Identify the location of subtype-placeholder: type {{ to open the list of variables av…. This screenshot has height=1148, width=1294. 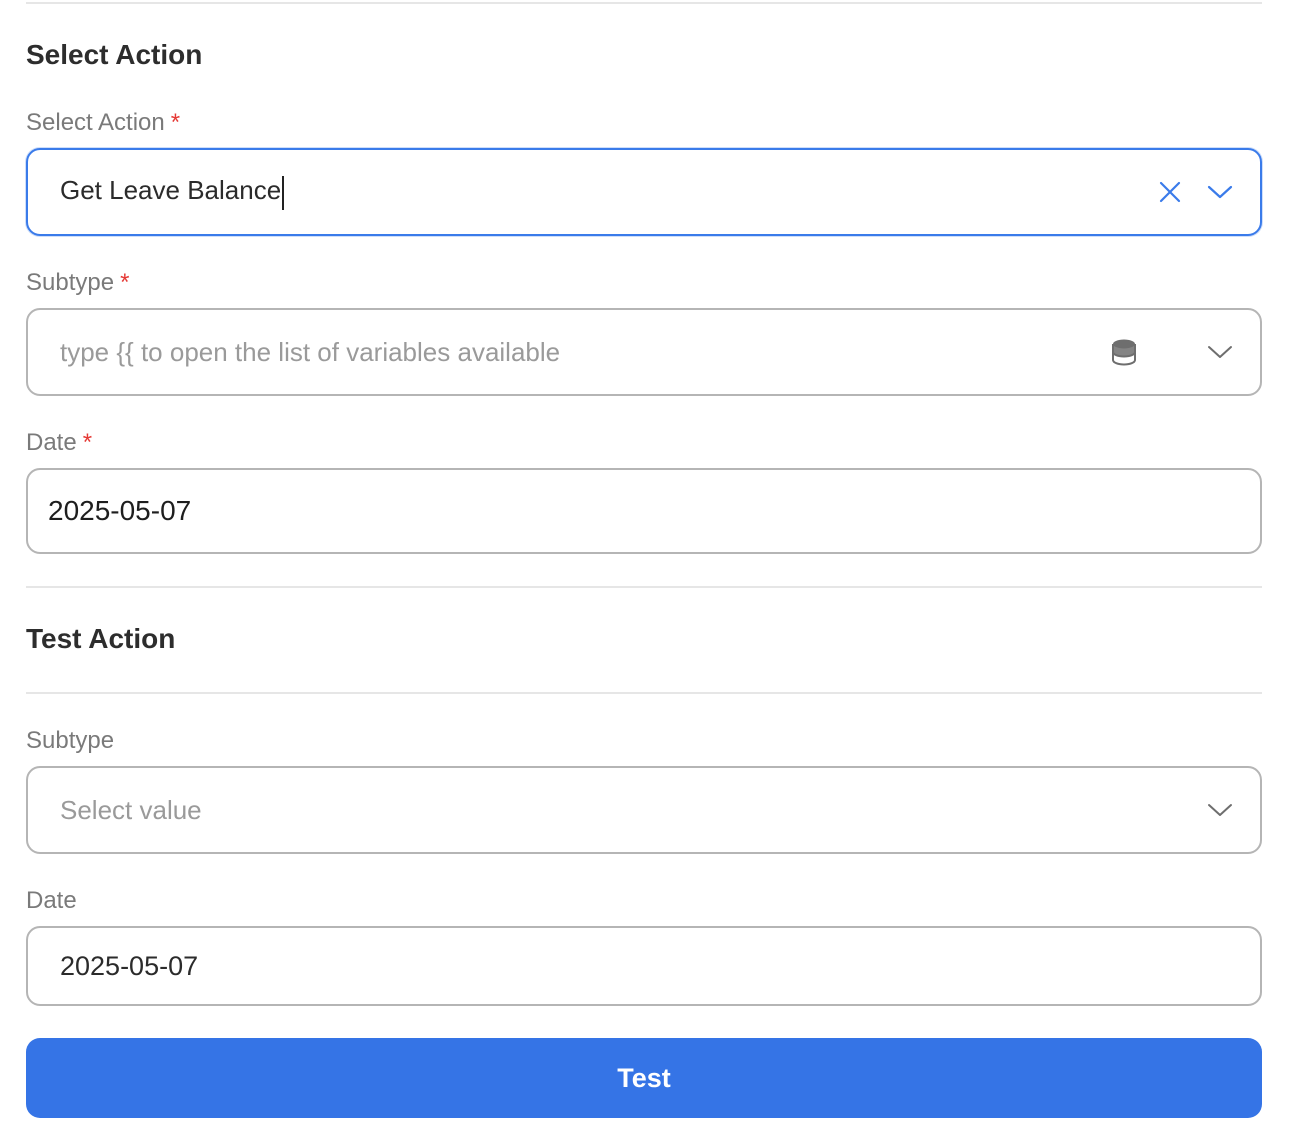
(310, 352).